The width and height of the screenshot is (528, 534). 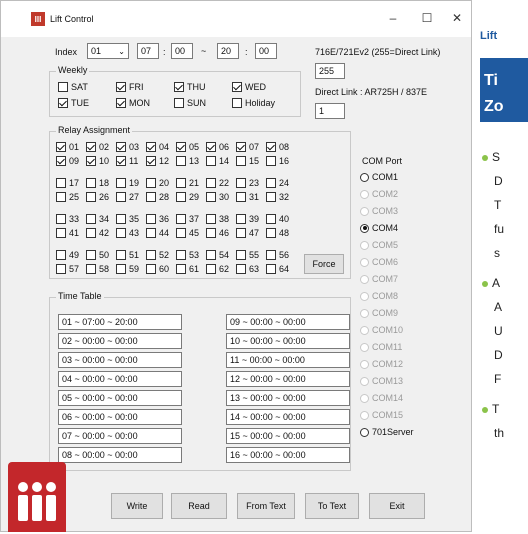 What do you see at coordinates (288, 417) in the screenshot?
I see `time-table-entry: 14 ~ 00:00 ~ 00:00` at bounding box center [288, 417].